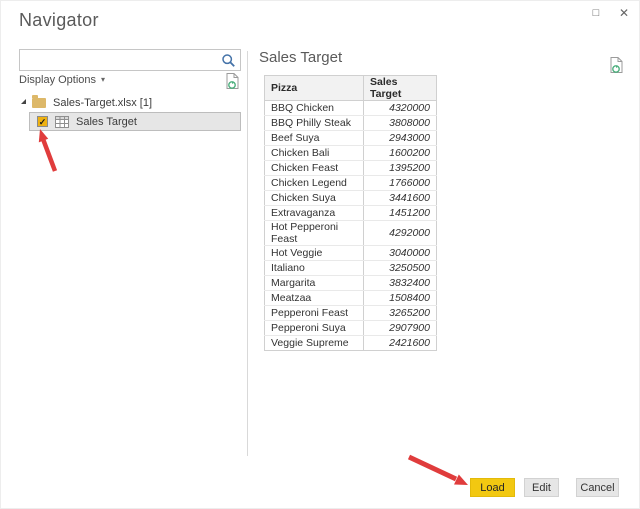  Describe the element at coordinates (596, 13) in the screenshot. I see `maximize-icon: □` at that location.